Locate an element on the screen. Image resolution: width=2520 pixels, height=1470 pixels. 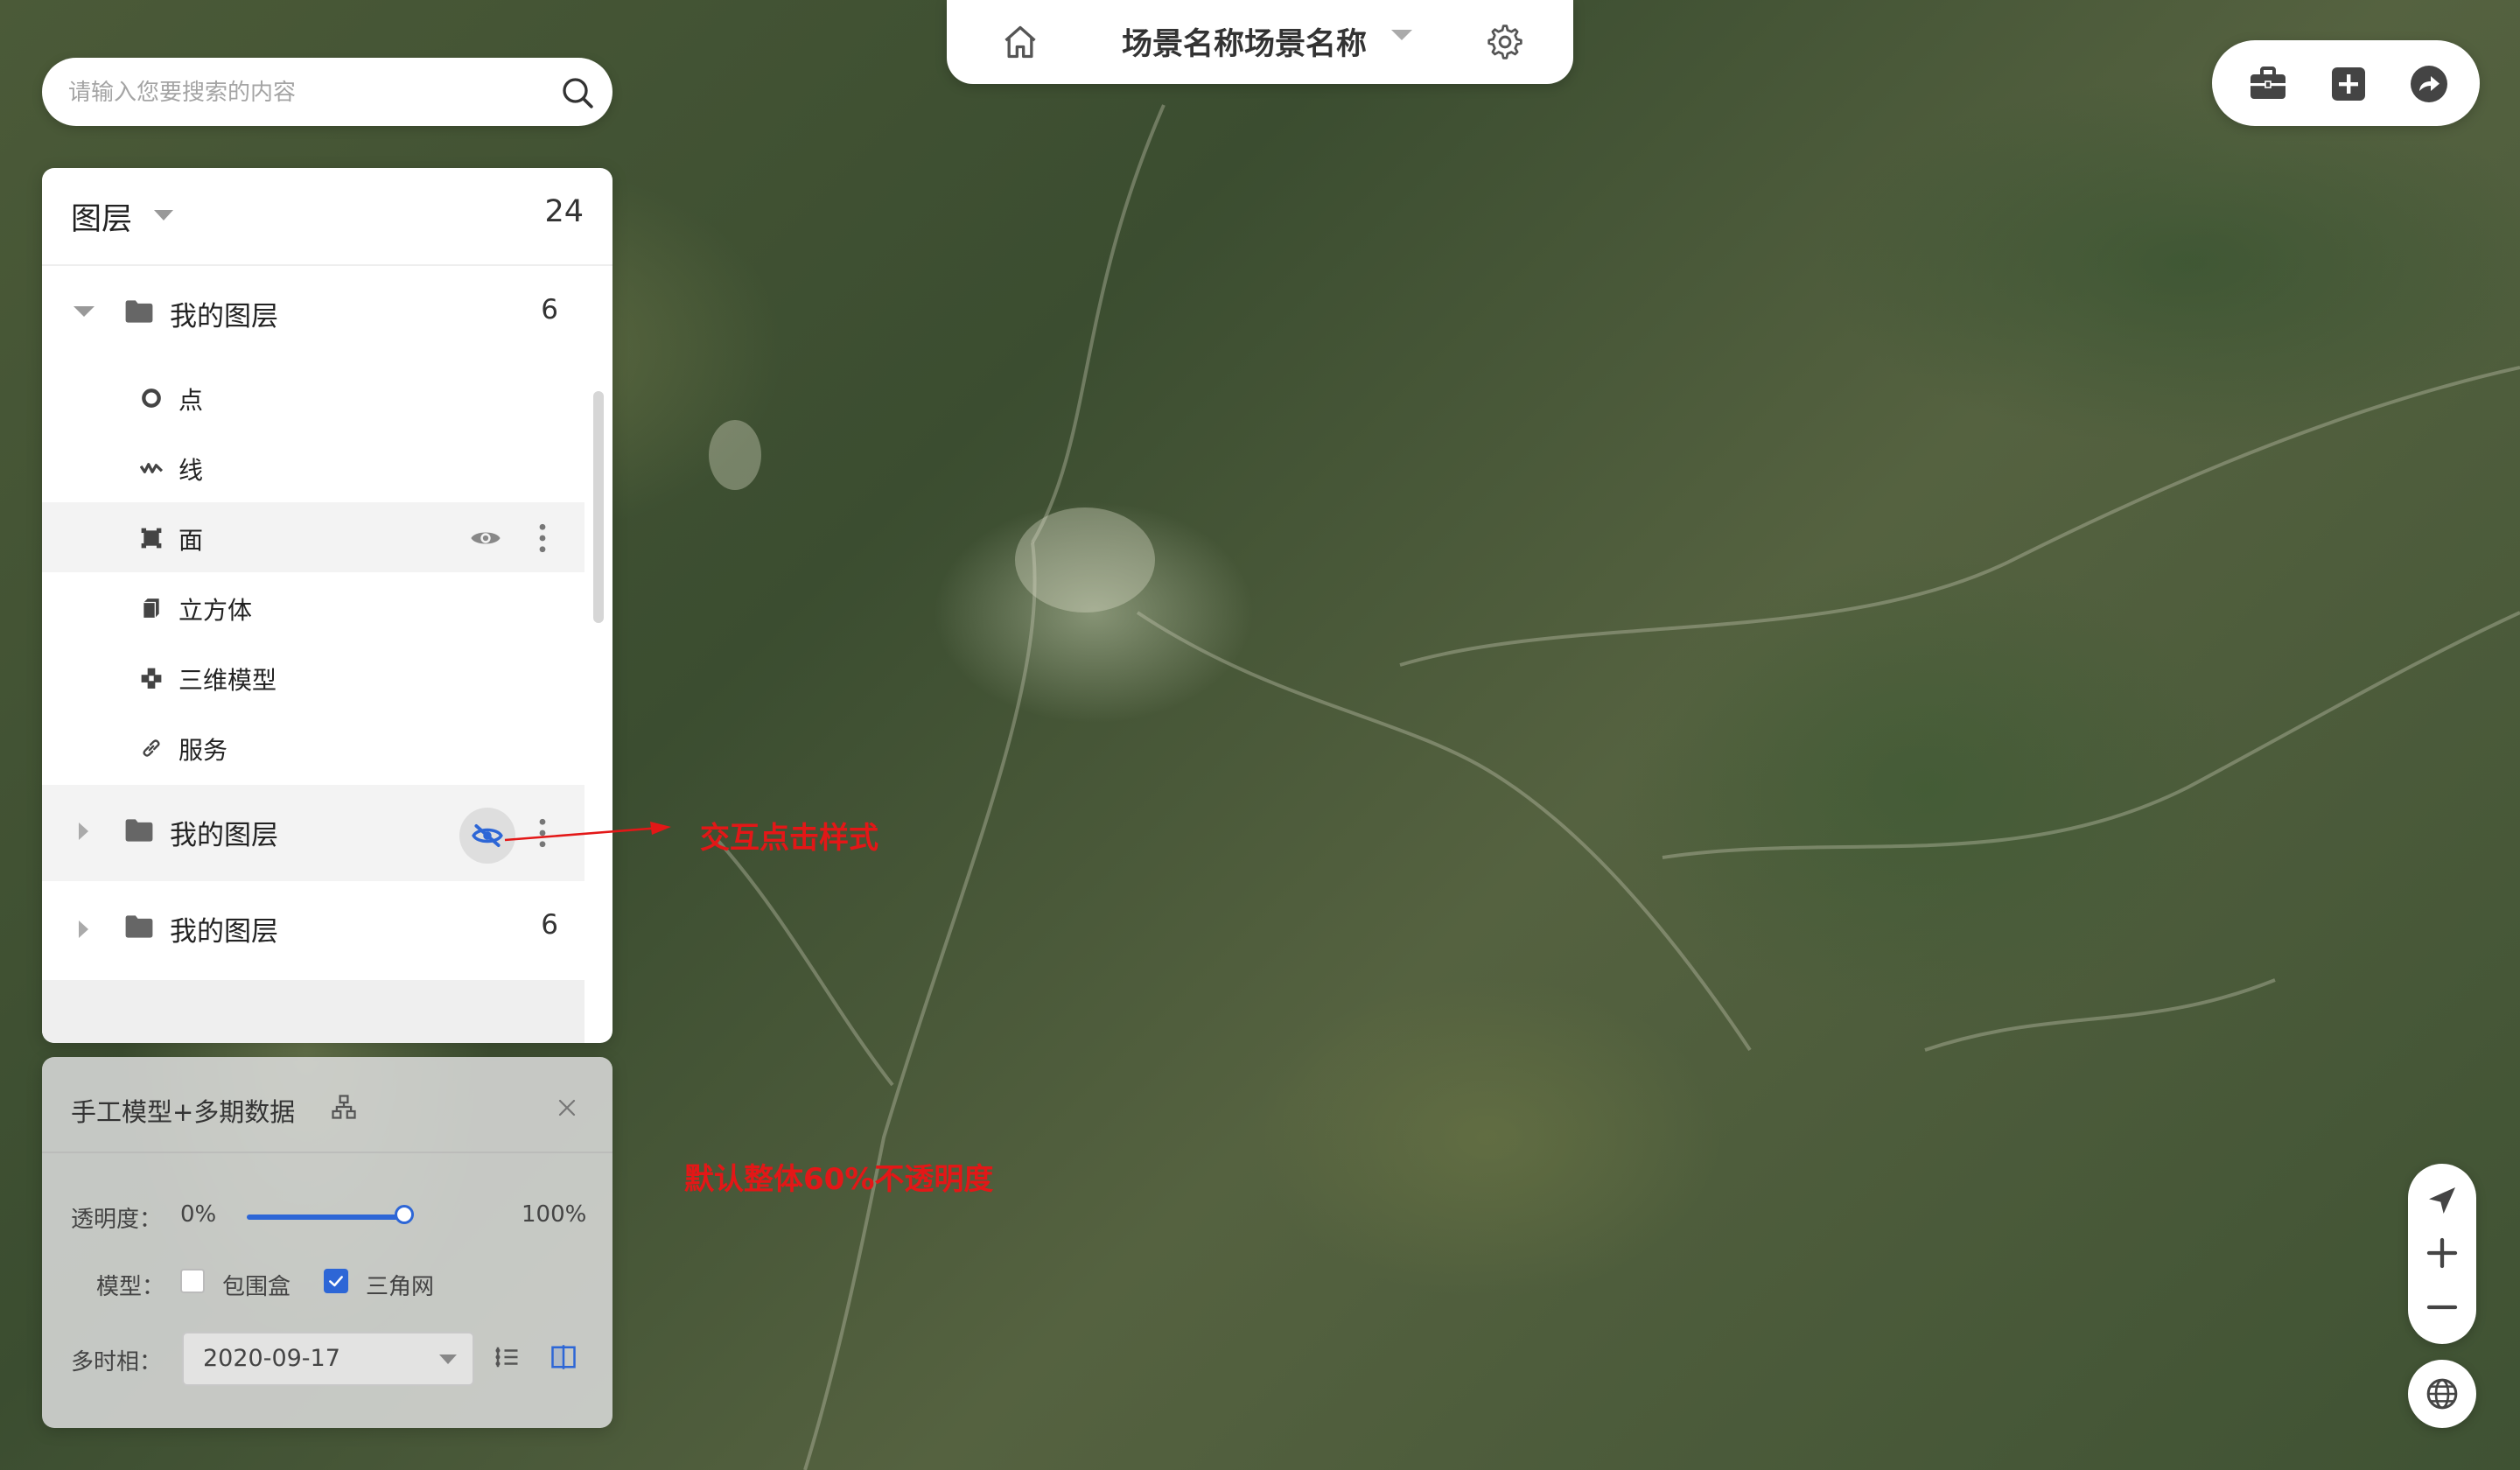
date-select: 2020-09-17 is located at coordinates (328, 1359).